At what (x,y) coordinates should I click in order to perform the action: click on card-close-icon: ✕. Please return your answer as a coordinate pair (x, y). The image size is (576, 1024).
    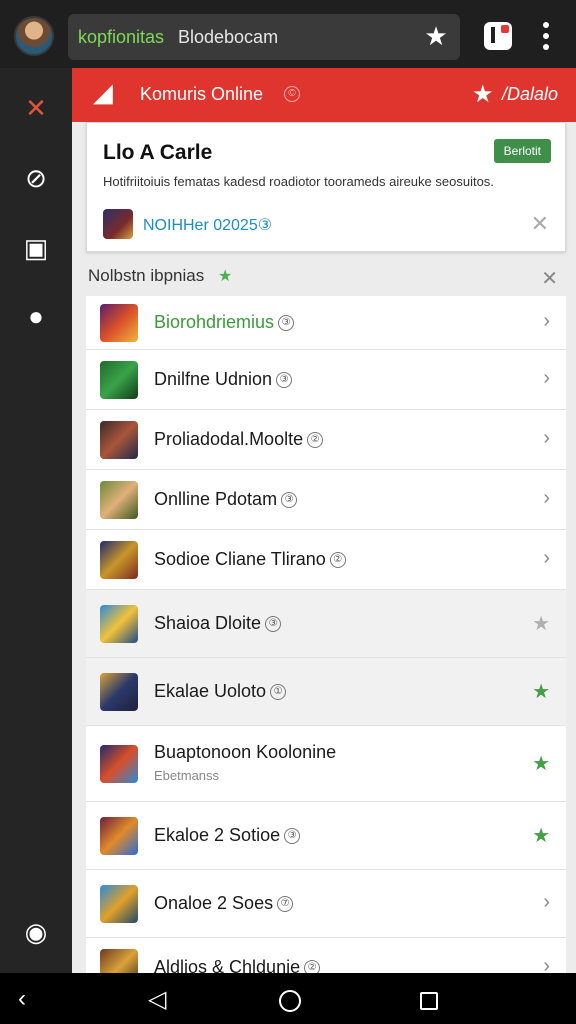
    Looking at the image, I should click on (540, 224).